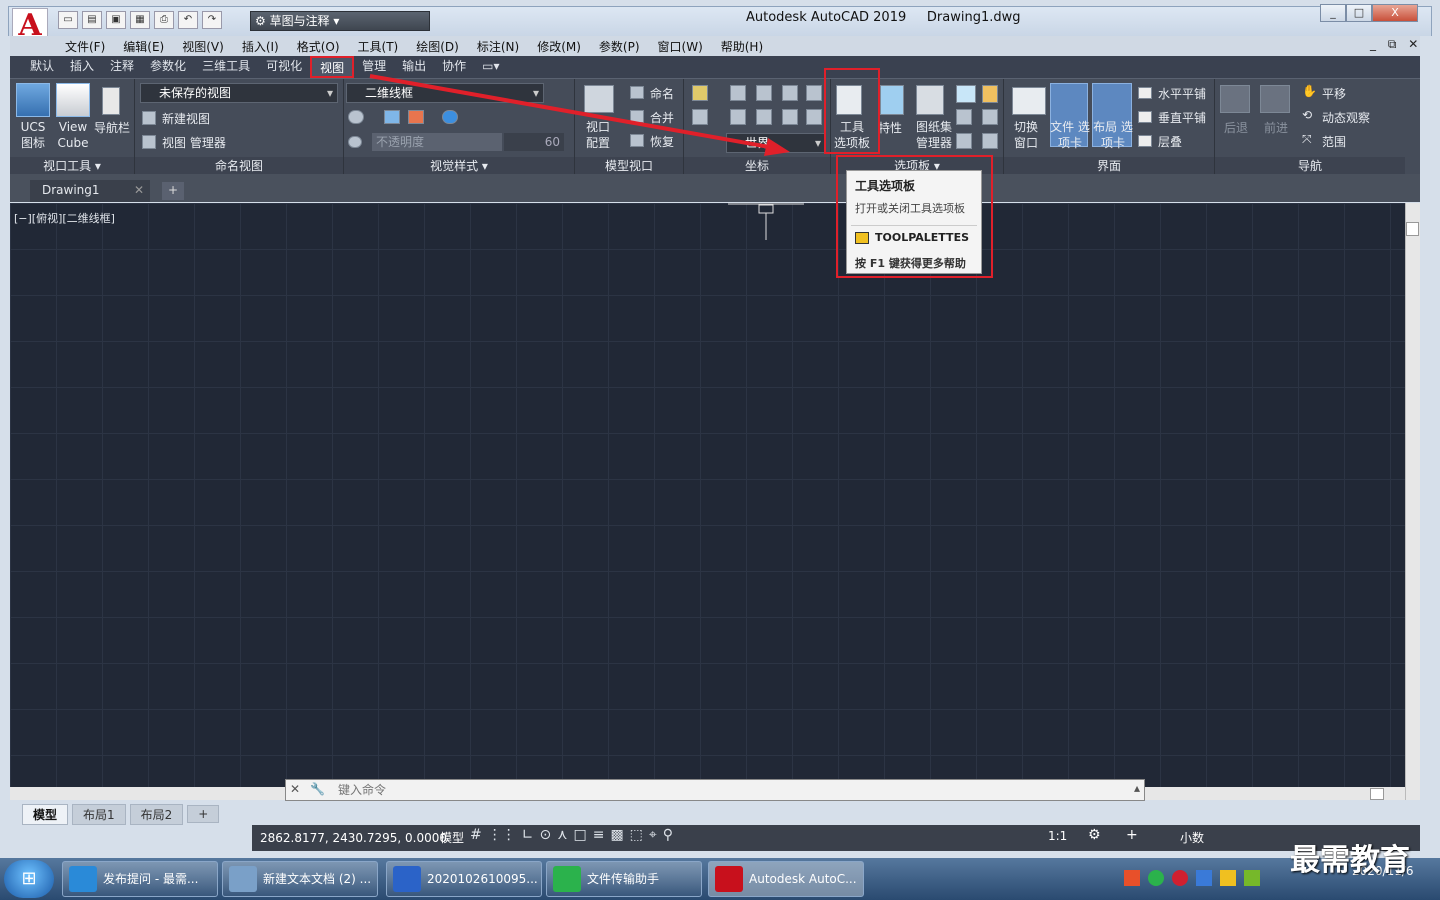 Image resolution: width=1440 pixels, height=900 pixels. I want to click on undo-icon: ↶, so click(188, 20).